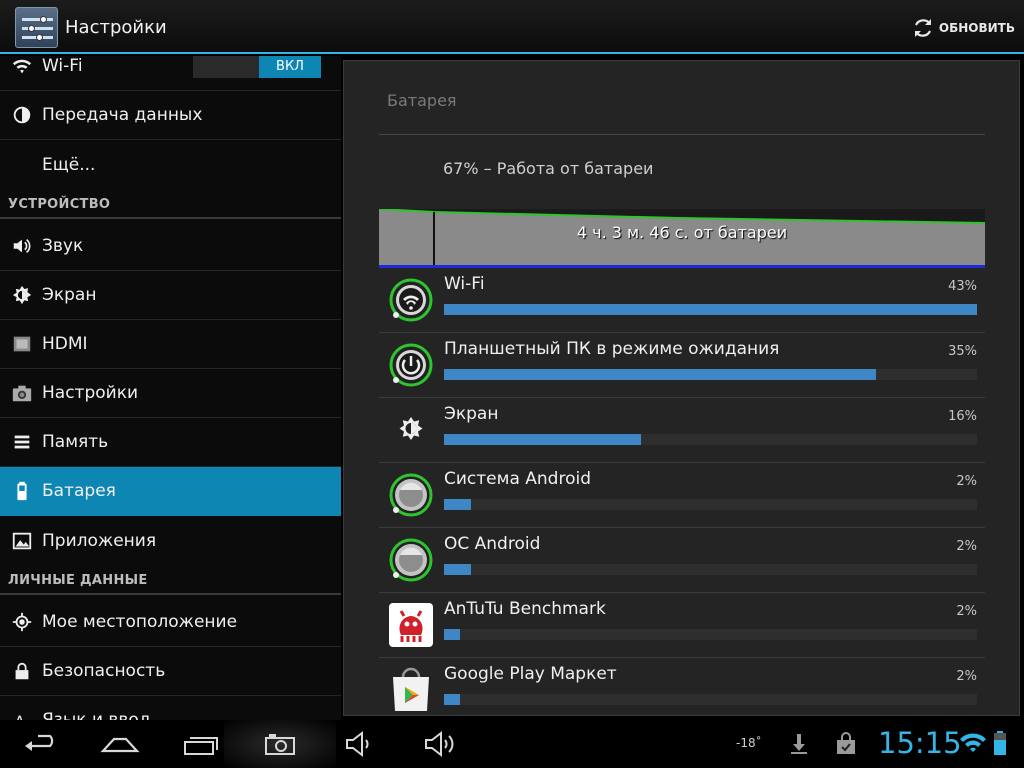  What do you see at coordinates (170, 246) in the screenshot?
I see `sidebar-item-sound: Звук` at bounding box center [170, 246].